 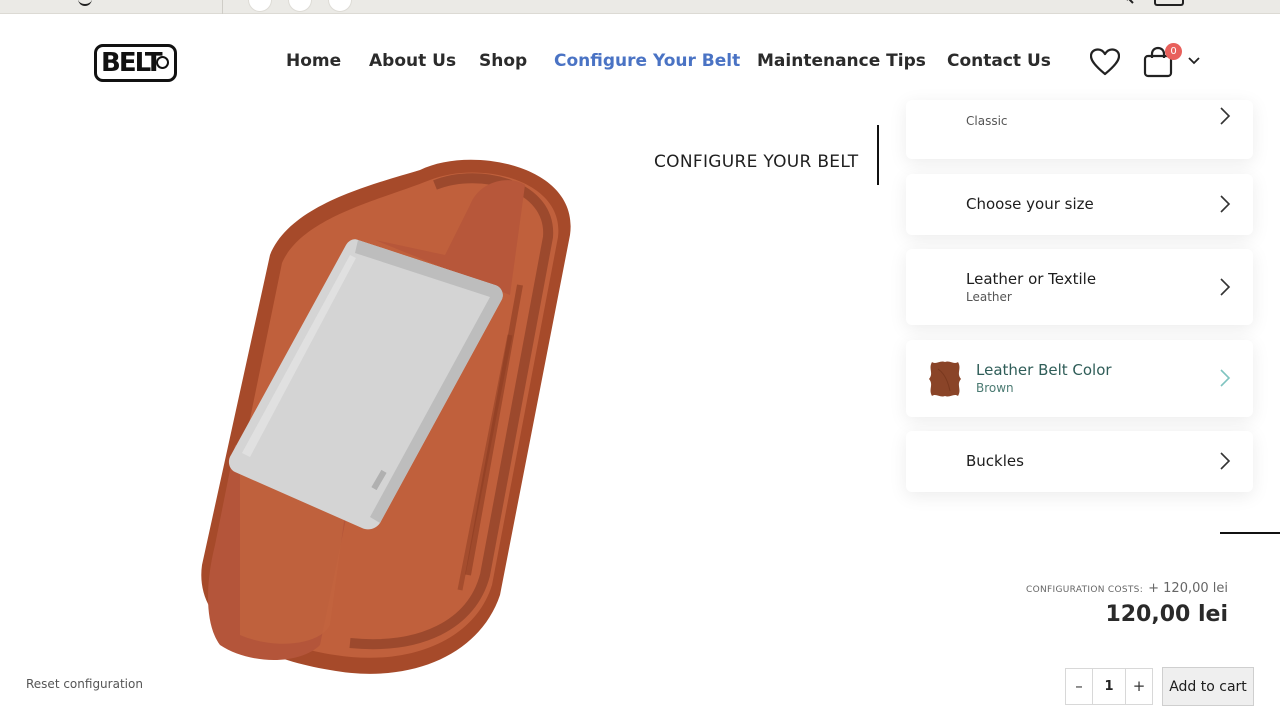 What do you see at coordinates (1085, 590) in the screenshot?
I see `configuration-costs-label: Configuration costs:` at bounding box center [1085, 590].